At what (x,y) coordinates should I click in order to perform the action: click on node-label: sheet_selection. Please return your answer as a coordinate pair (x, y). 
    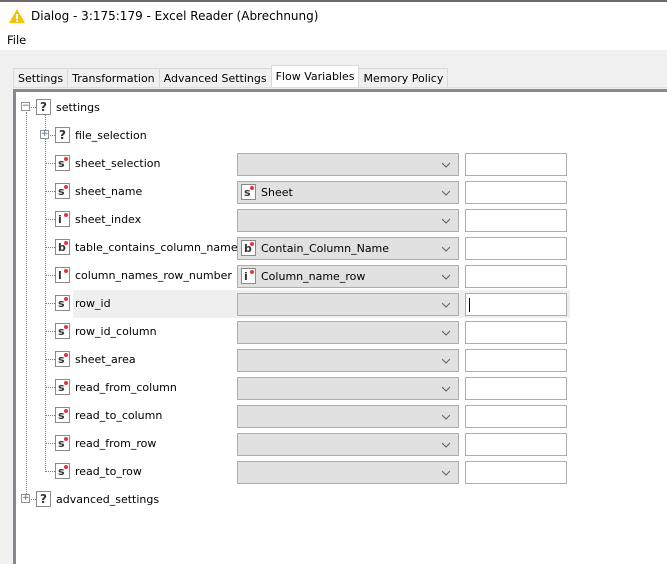
    Looking at the image, I should click on (118, 163).